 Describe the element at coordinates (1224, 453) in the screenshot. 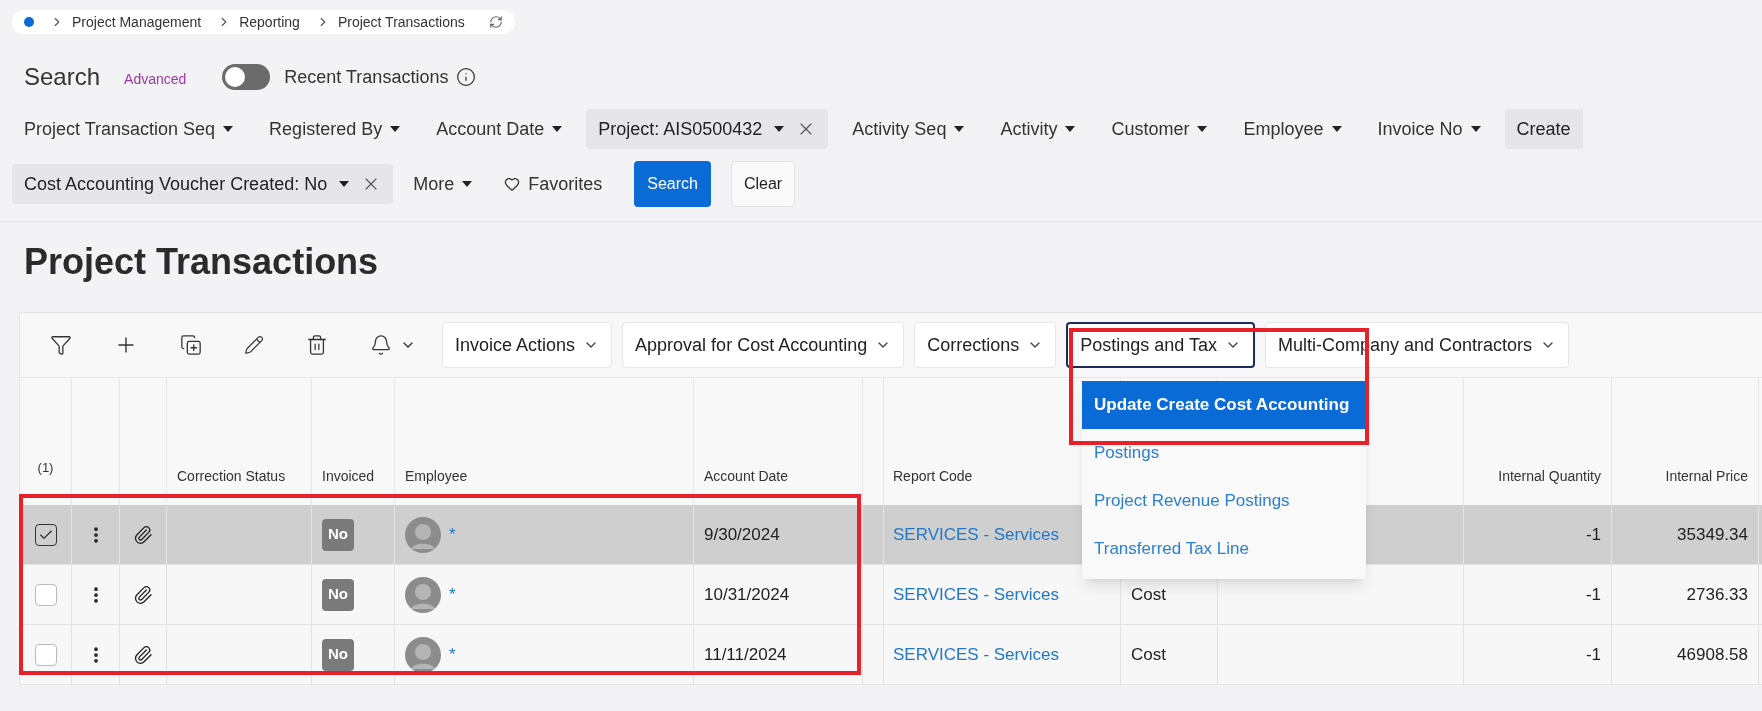

I see `menu-item: Postings` at that location.